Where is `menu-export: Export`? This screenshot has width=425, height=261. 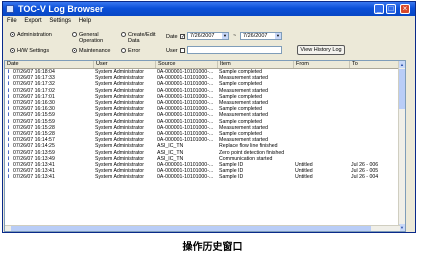
menu-export: Export is located at coordinates (32, 21).